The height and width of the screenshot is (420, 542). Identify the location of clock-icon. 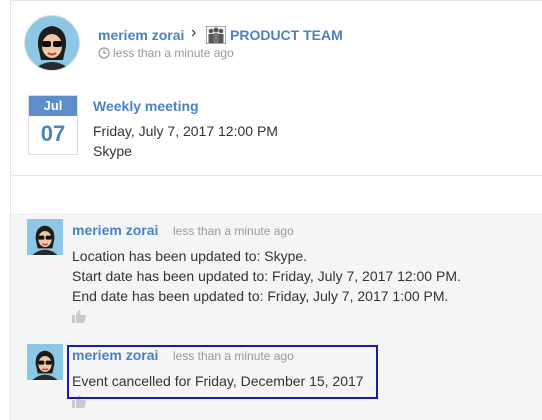
(104, 52).